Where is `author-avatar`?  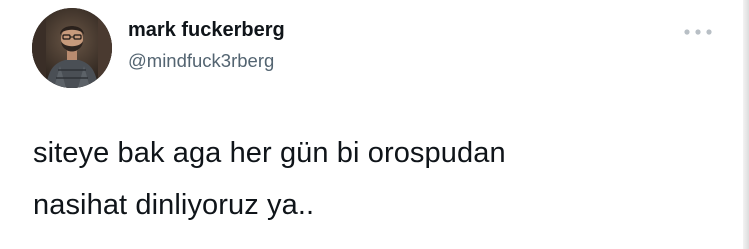 author-avatar is located at coordinates (72, 48).